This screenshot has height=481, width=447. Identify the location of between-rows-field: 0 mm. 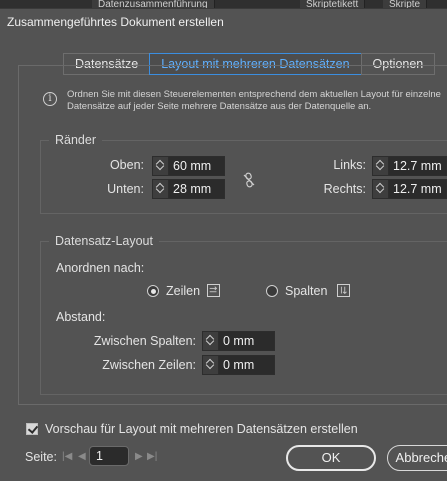
(238, 365).